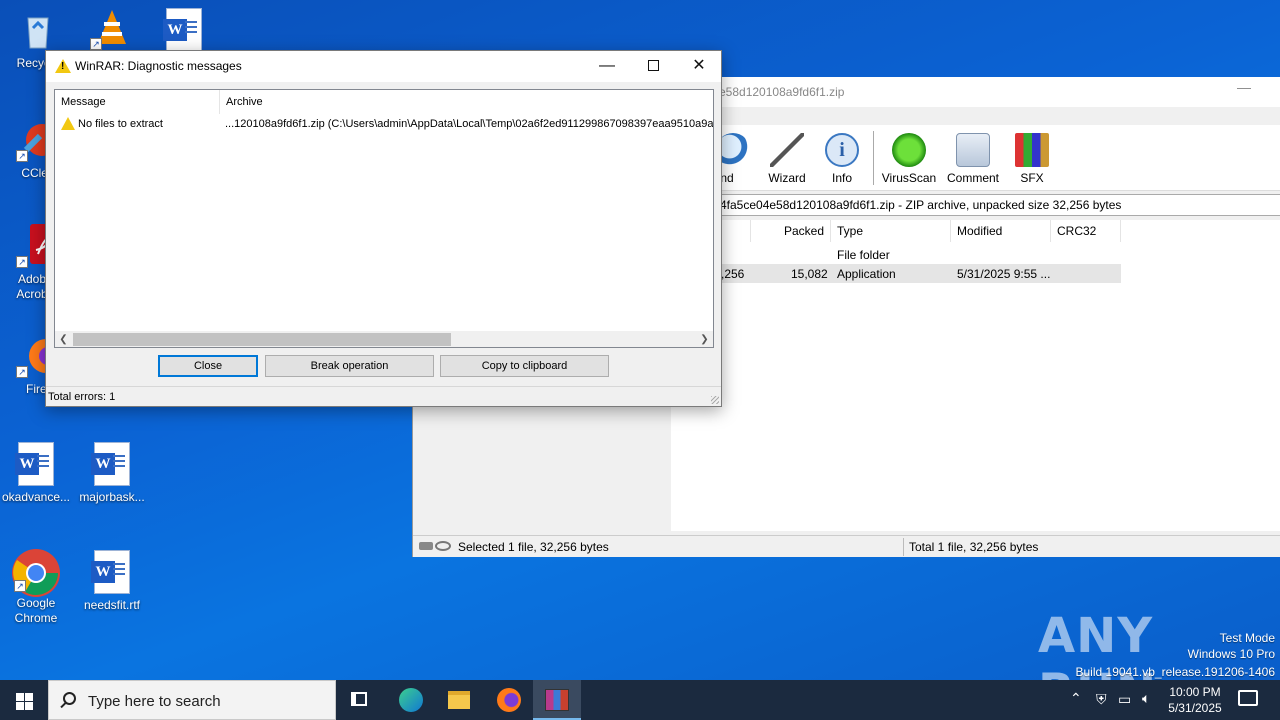 Image resolution: width=1280 pixels, height=720 pixels. Describe the element at coordinates (24, 700) in the screenshot. I see `start-button` at that location.